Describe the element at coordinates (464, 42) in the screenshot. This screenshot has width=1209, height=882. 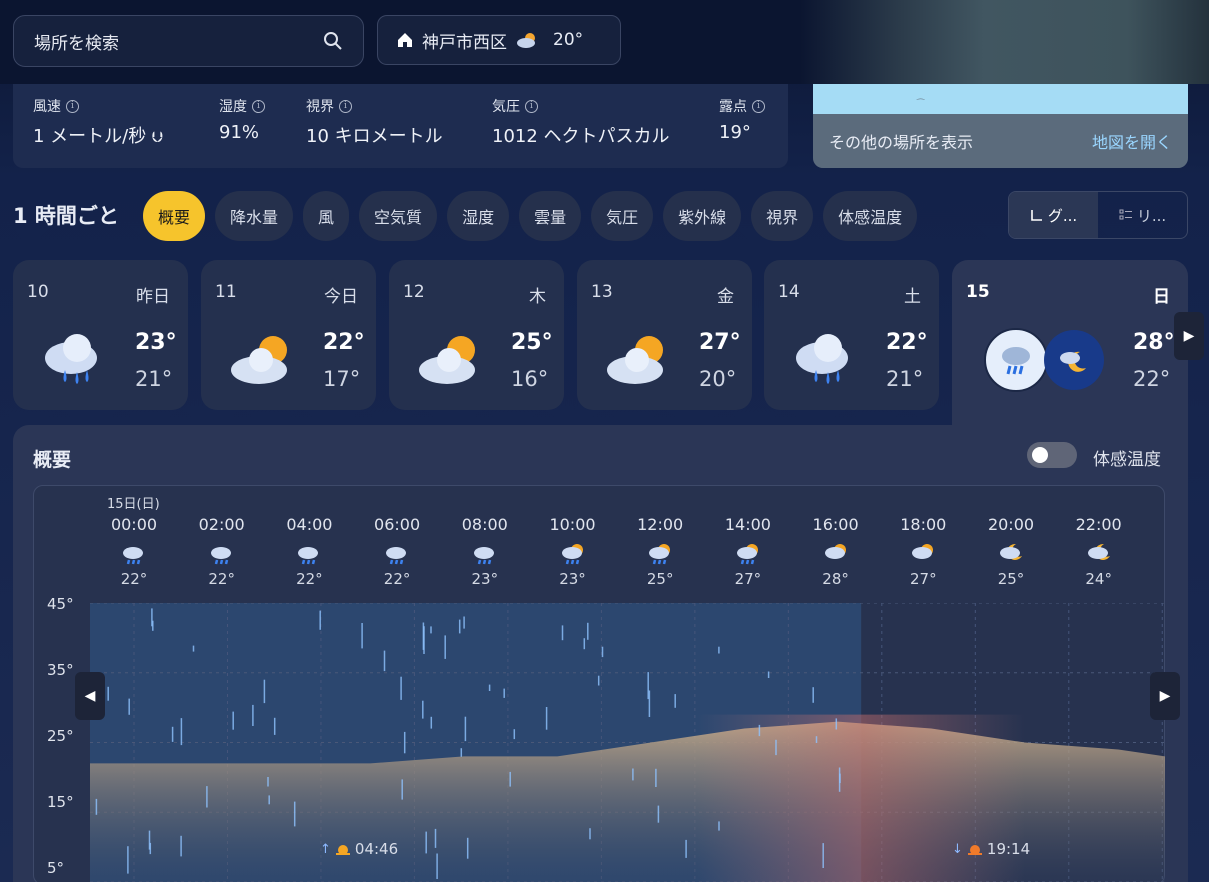
I see `location-name: 神戸市西区` at that location.